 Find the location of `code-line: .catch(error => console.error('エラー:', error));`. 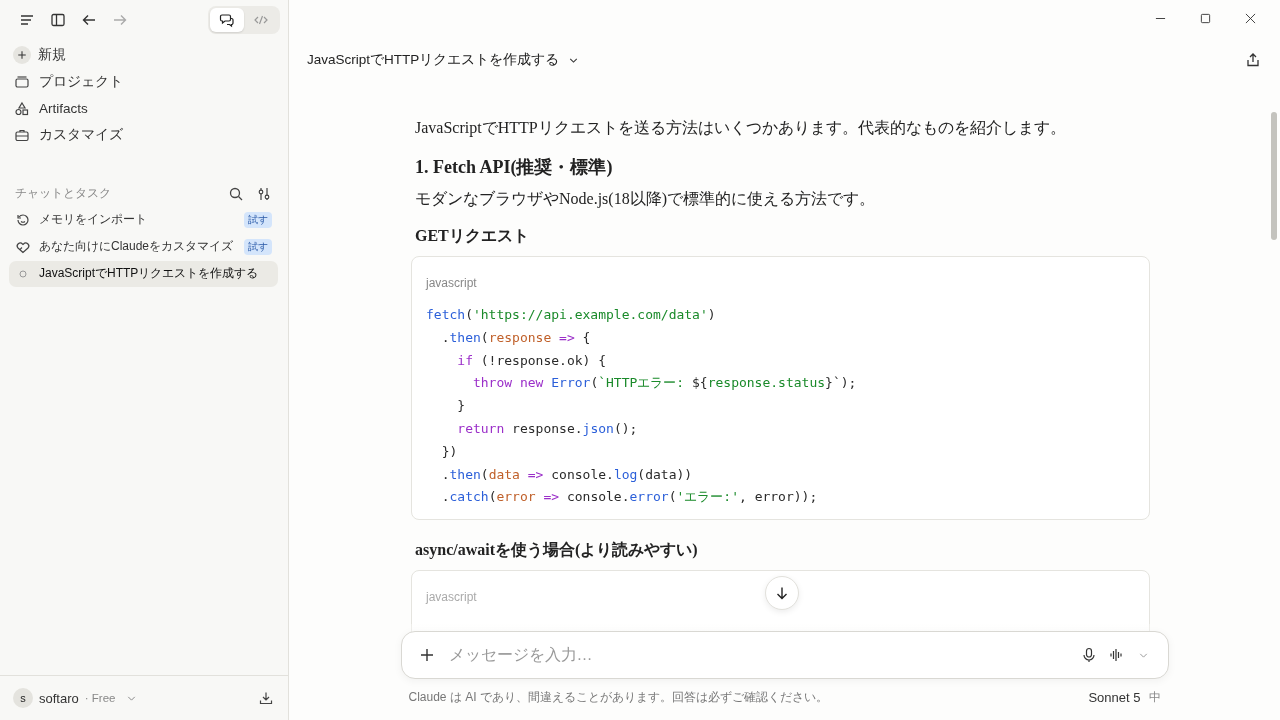

code-line: .catch(error => console.error('エラー:', error)); is located at coordinates (629, 497).